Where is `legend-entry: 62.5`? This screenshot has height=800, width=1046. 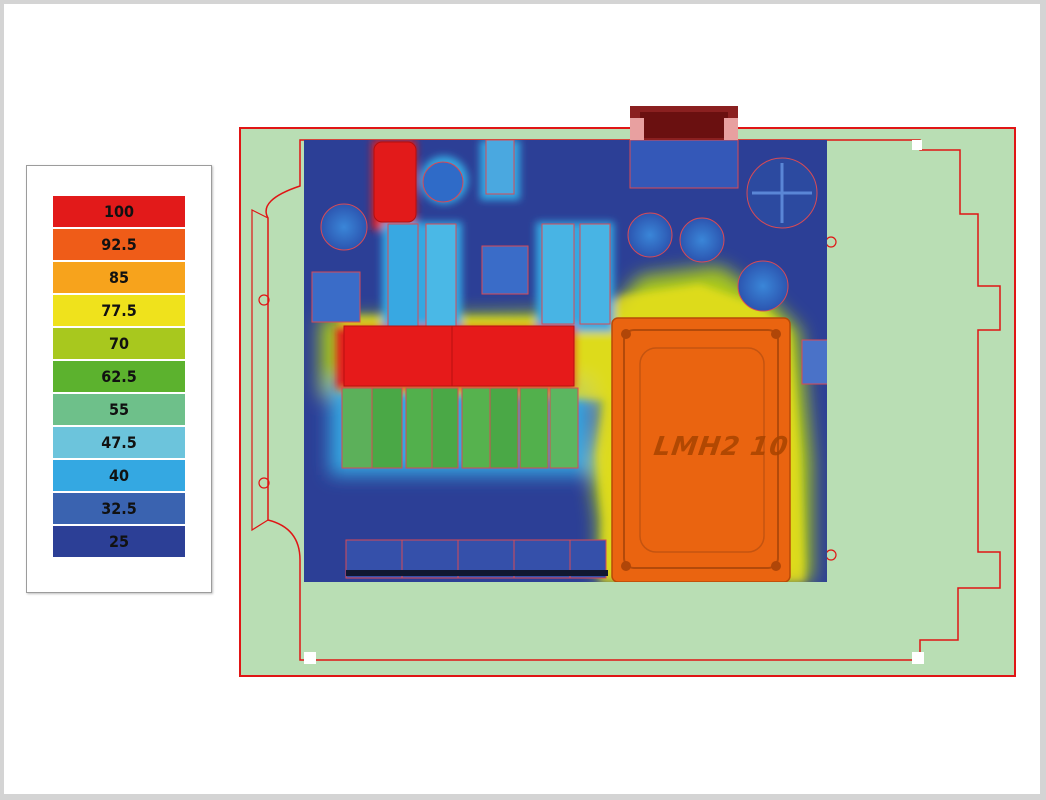 legend-entry: 62.5 is located at coordinates (119, 376).